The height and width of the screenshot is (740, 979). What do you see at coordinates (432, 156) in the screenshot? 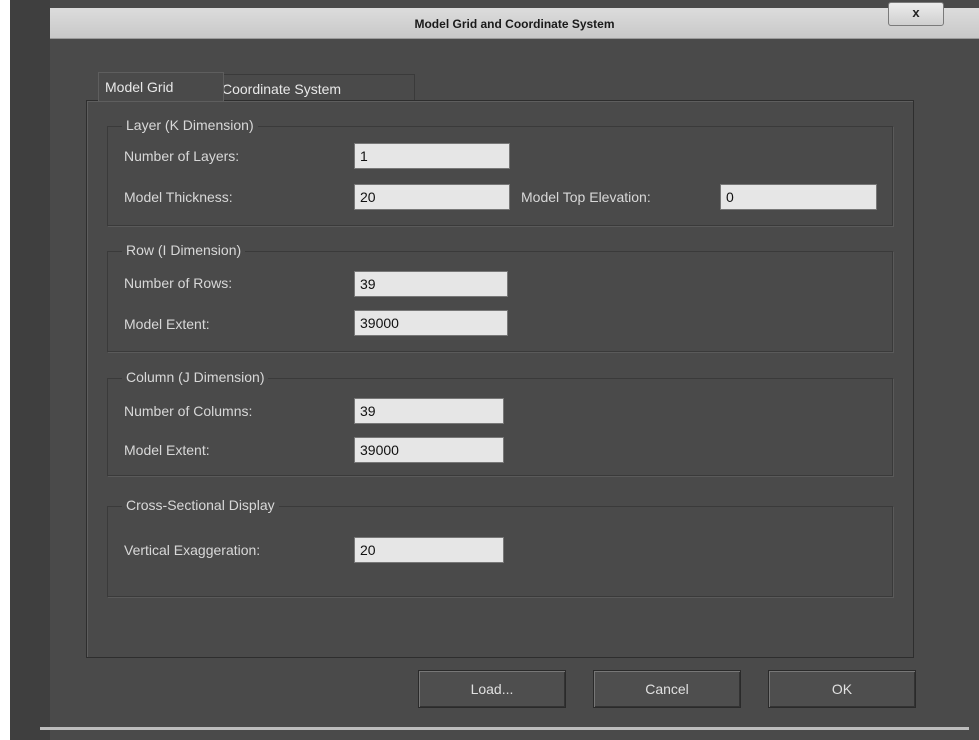
I see `number-of-layers-input: 1` at bounding box center [432, 156].